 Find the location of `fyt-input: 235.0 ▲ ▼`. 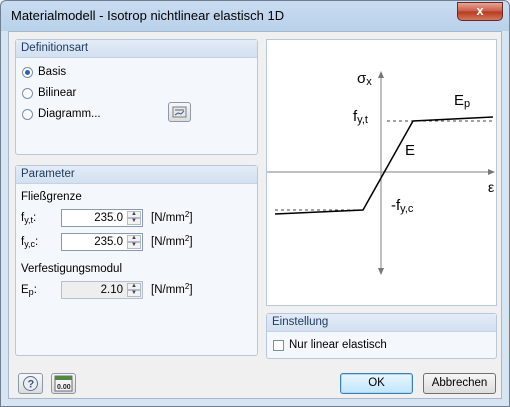

fyt-input: 235.0 ▲ ▼ is located at coordinates (102, 218).